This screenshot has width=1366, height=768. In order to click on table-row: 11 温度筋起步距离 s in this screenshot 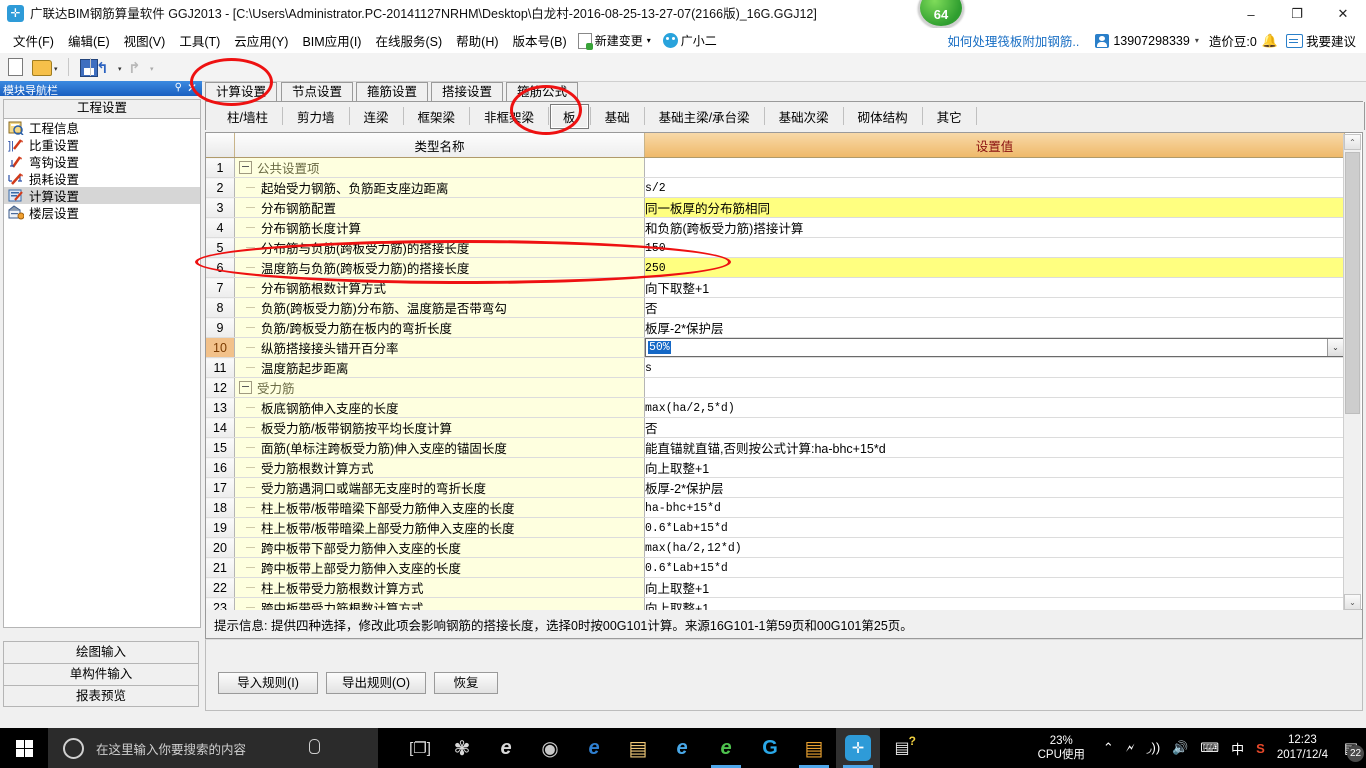, I will do `click(775, 367)`.